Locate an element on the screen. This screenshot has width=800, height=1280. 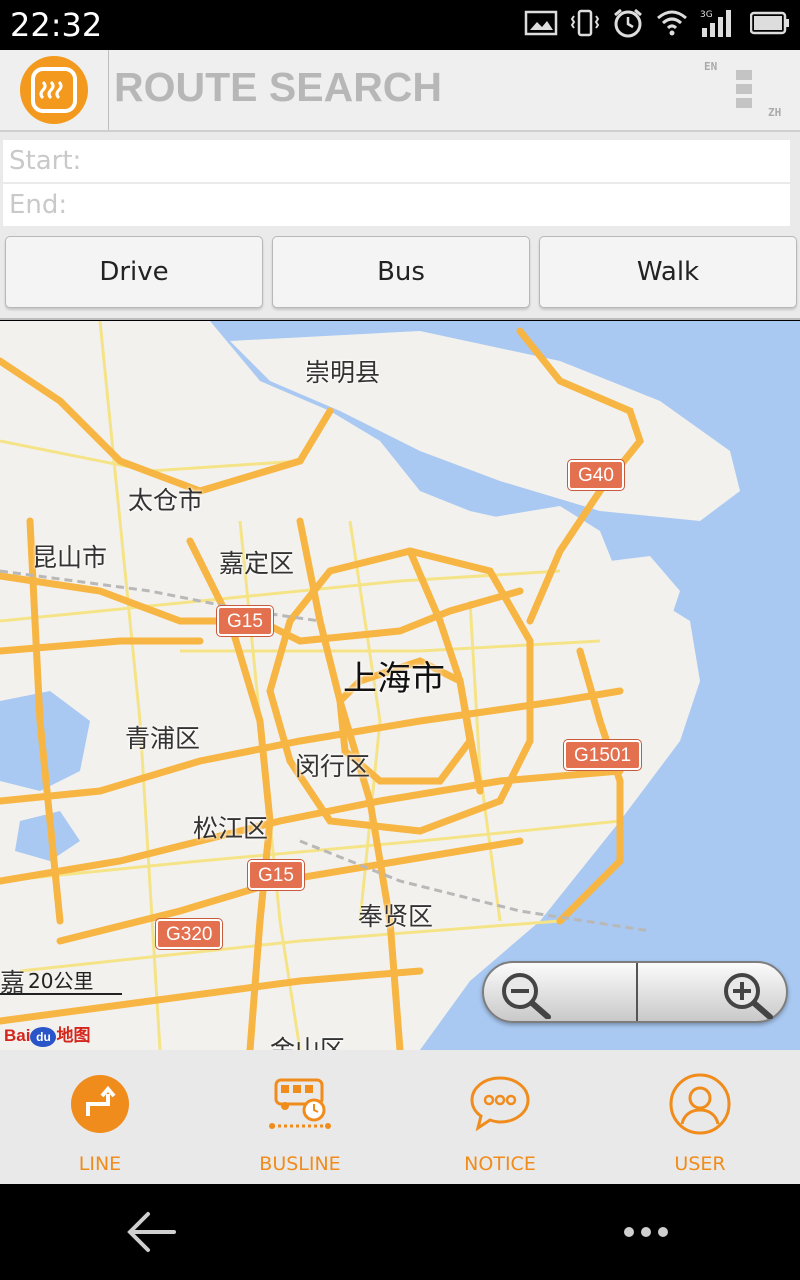
back-arrow-icon is located at coordinates (152, 1232).